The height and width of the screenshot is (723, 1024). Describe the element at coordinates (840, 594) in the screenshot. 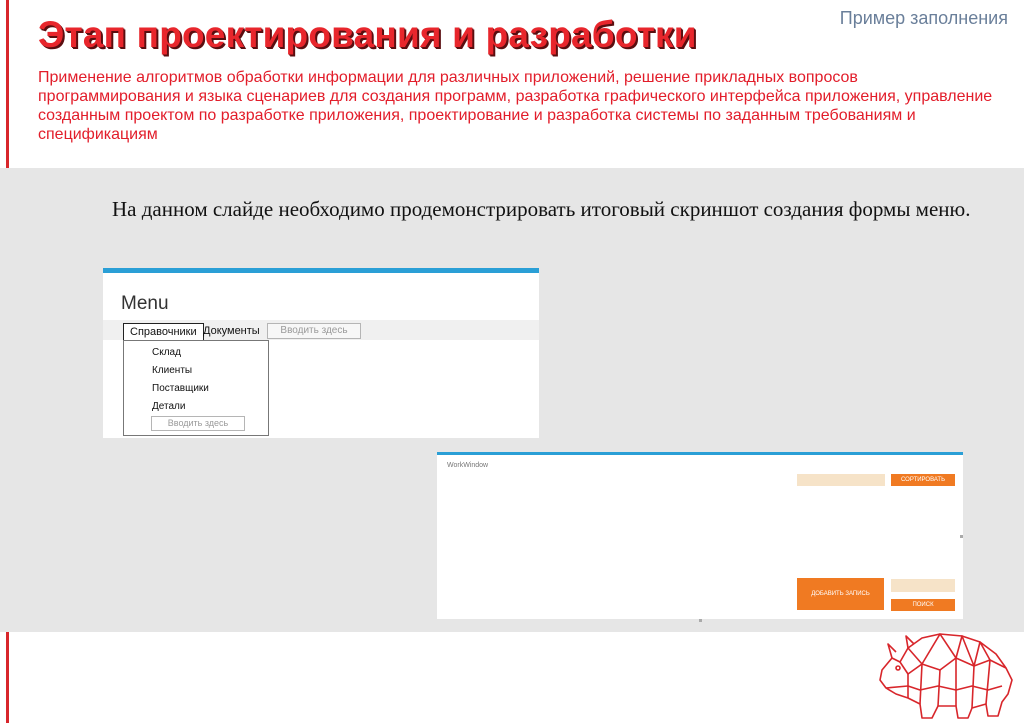

I see `add-record-button: ДОБАВИТЬ ЗАПИСЬ` at that location.